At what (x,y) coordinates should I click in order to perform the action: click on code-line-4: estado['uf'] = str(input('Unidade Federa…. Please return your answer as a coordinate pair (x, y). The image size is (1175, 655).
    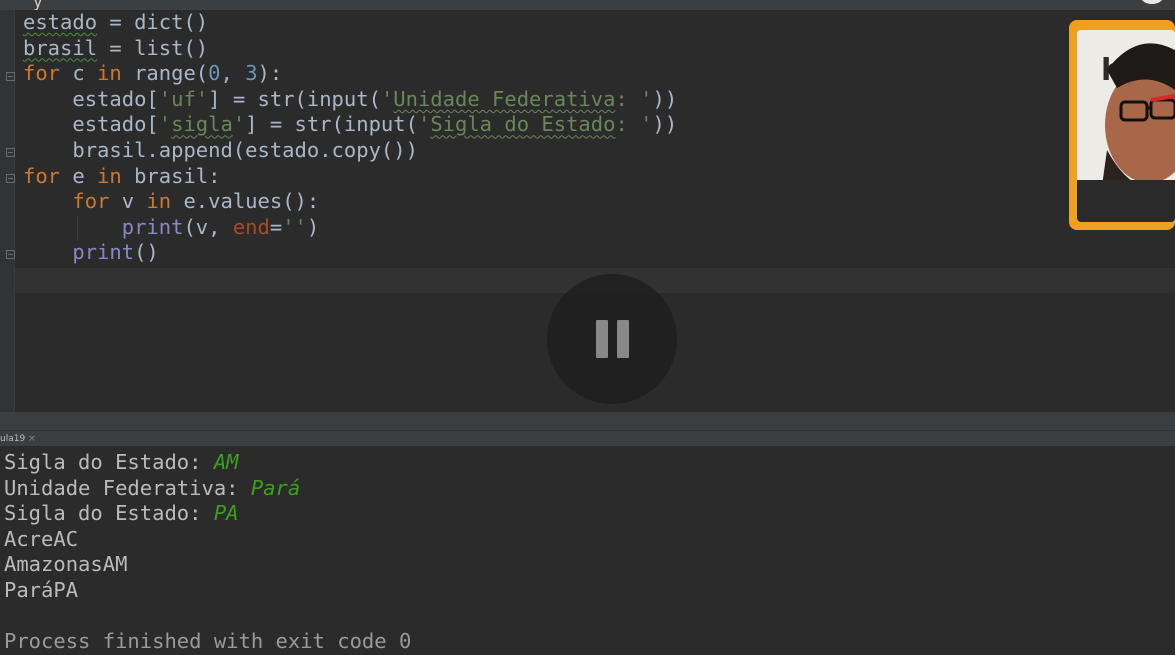
    Looking at the image, I should click on (350, 100).